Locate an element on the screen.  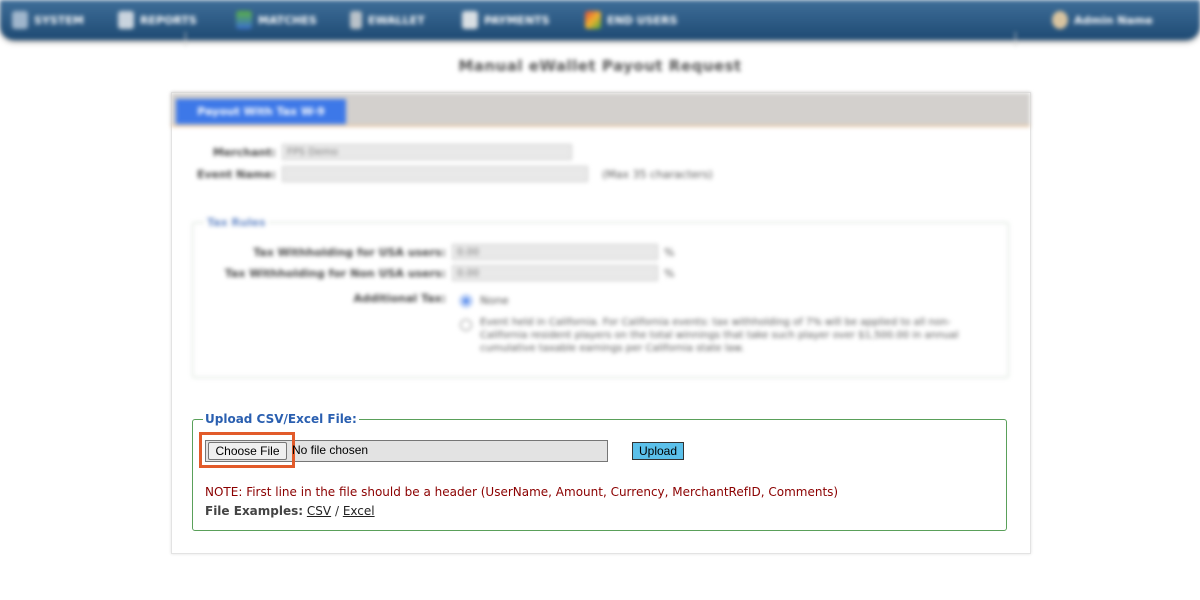
nav-item-system: SYSTEM is located at coordinates (48, 20).